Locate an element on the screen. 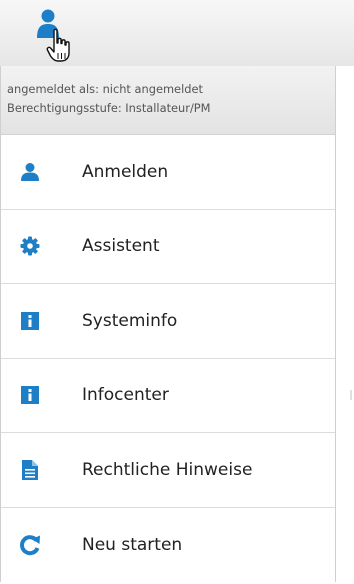 The height and width of the screenshot is (584, 354). menu-item-label: Systeminfo is located at coordinates (130, 320).